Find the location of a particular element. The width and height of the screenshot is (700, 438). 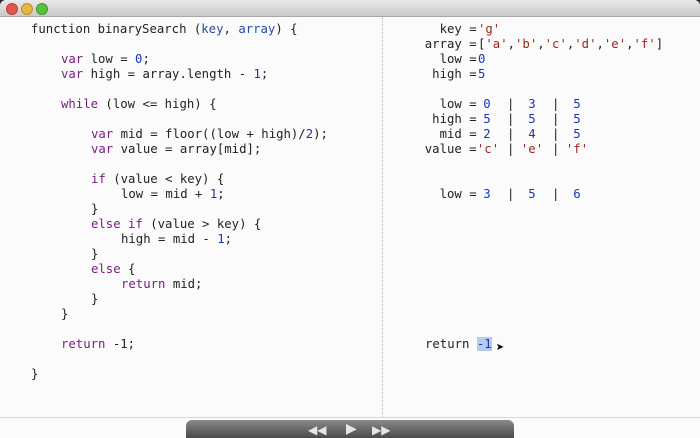

loop-mid-value: 2 is located at coordinates (487, 134).